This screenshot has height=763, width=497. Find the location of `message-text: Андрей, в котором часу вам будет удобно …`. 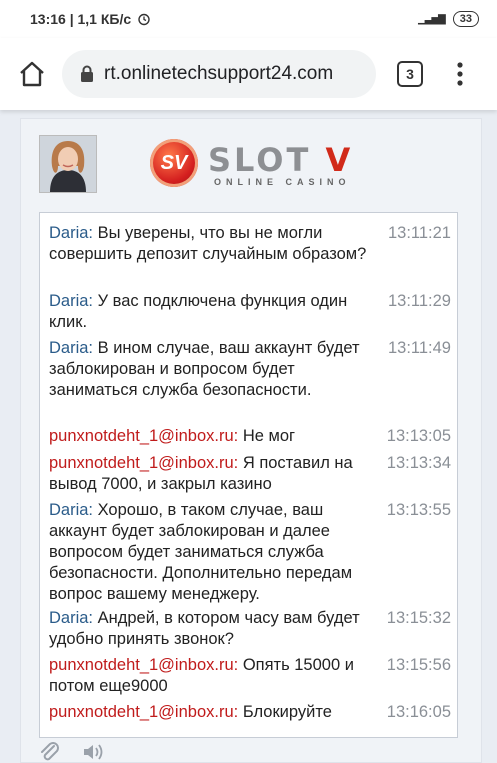

message-text: Андрей, в котором часу вам будет удобно … is located at coordinates (204, 628).